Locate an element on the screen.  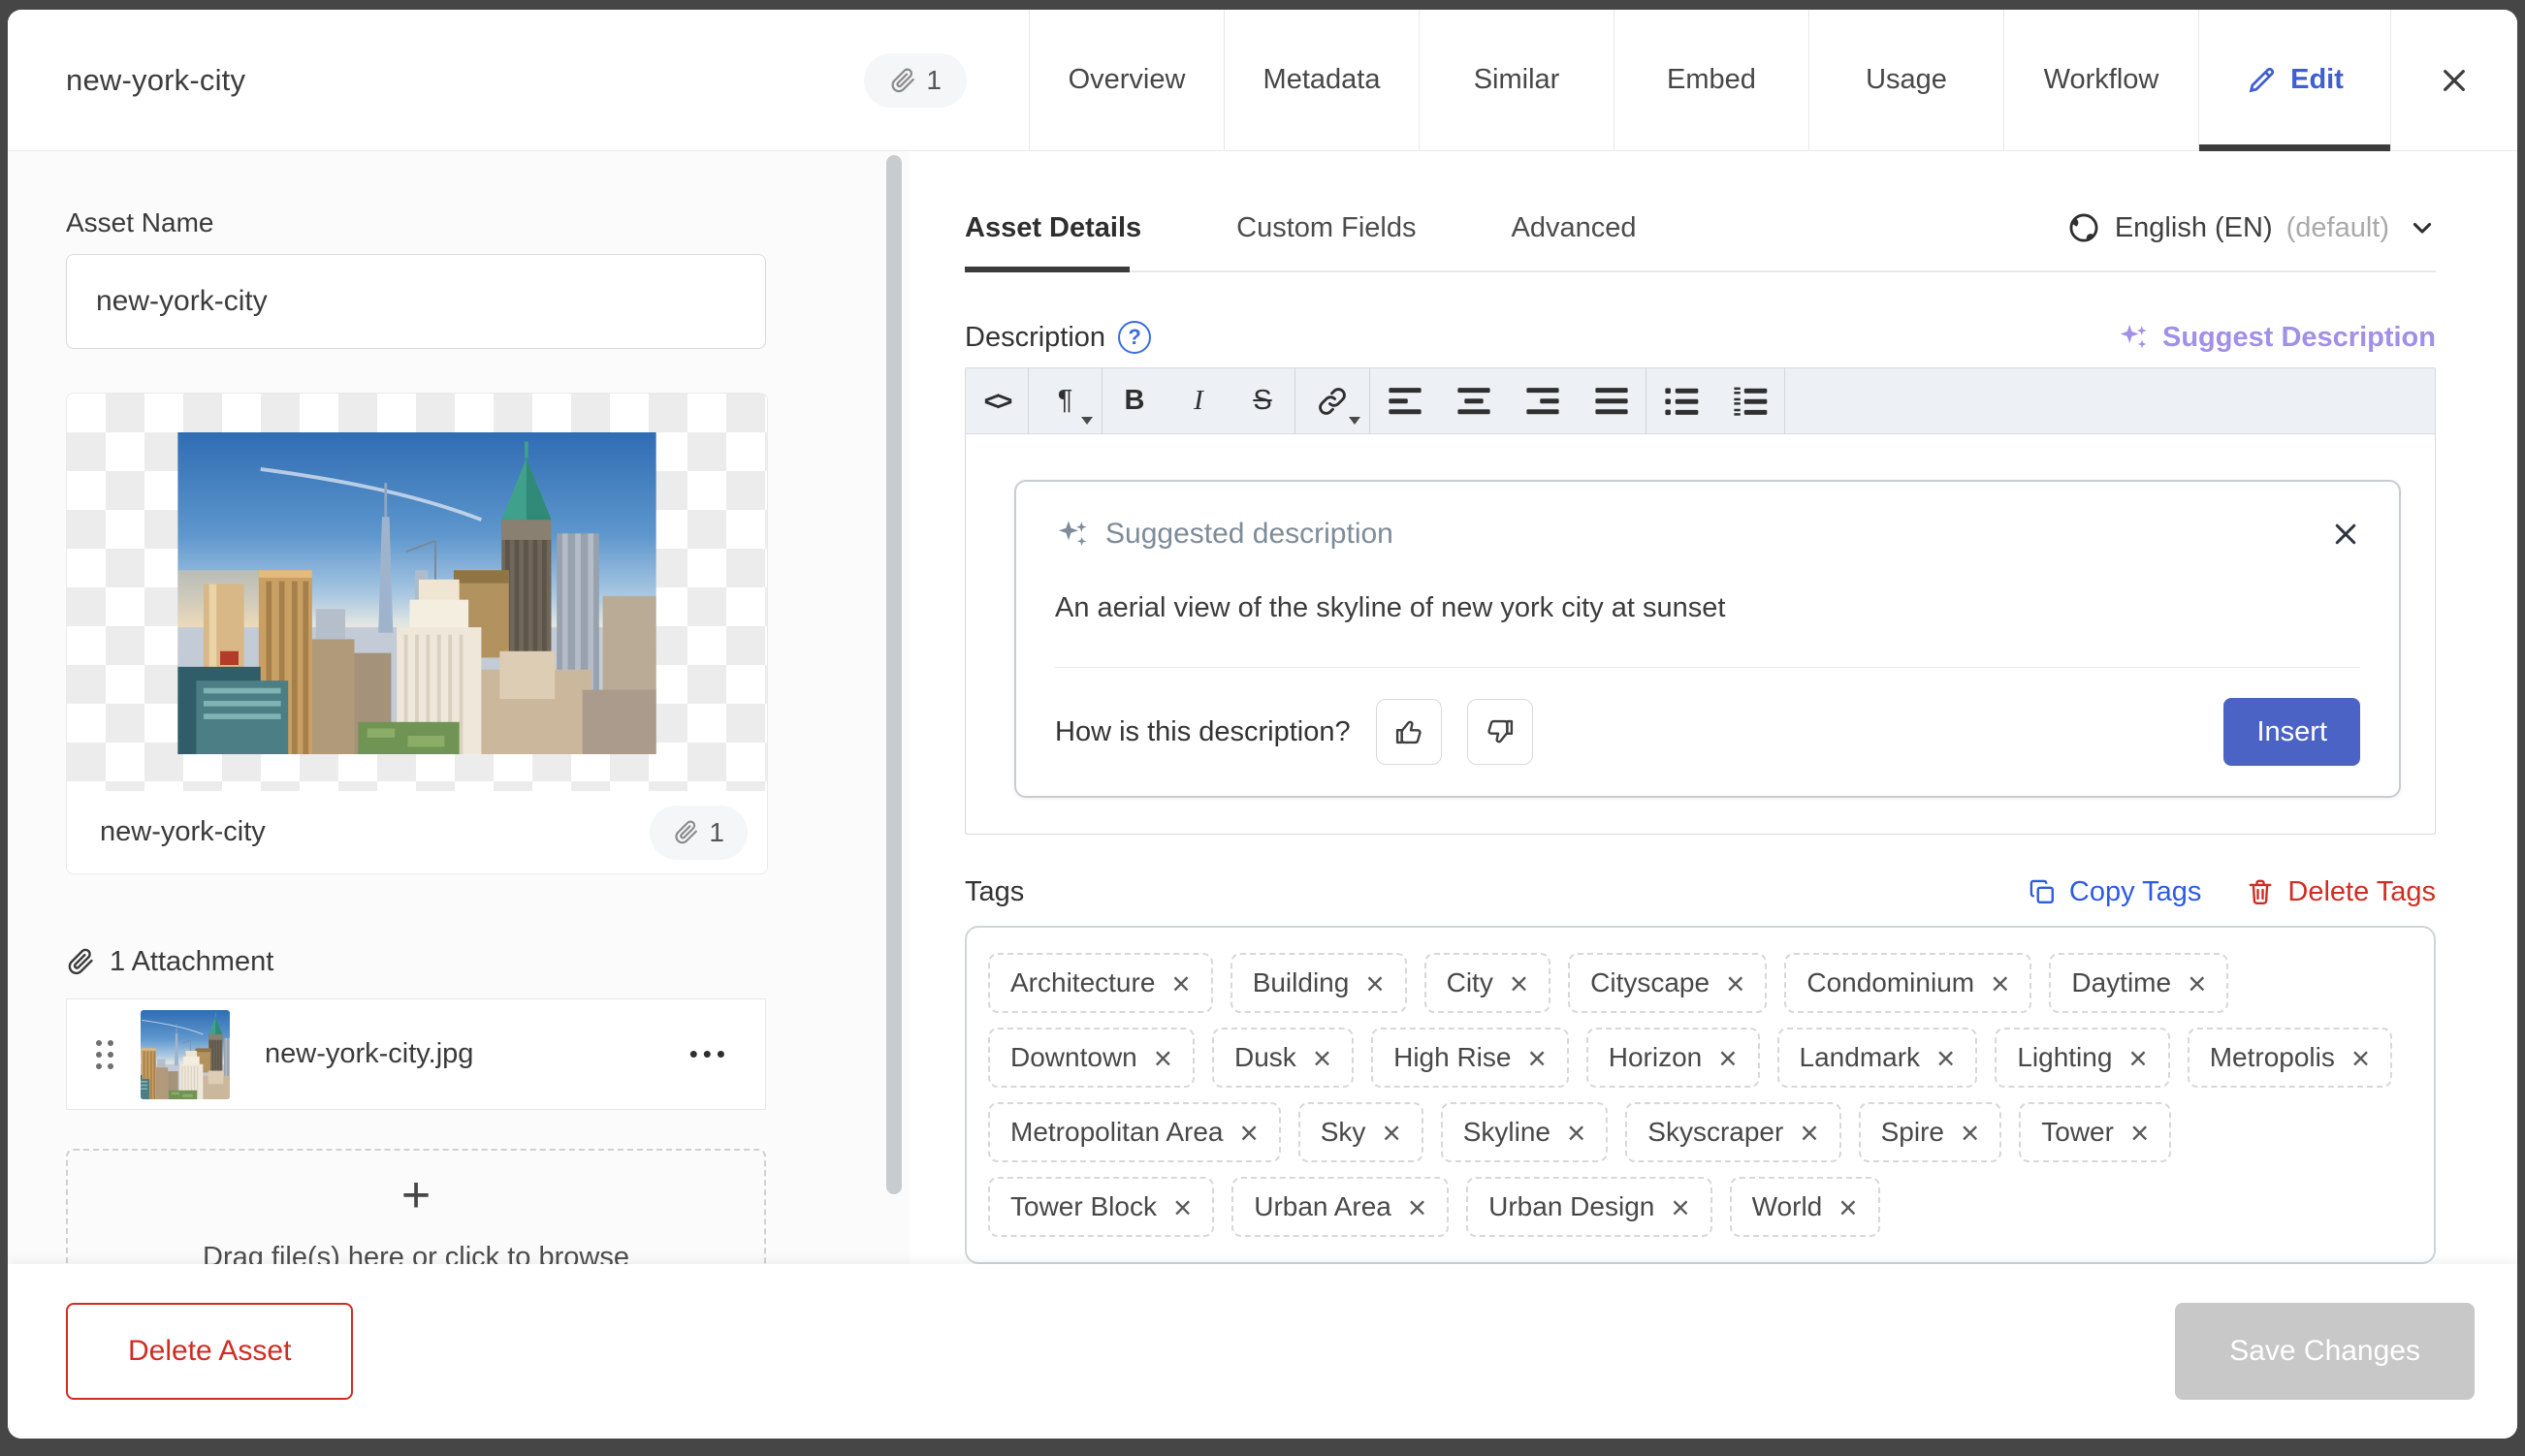
tag-chip: Landmark × is located at coordinates (1877, 1058).